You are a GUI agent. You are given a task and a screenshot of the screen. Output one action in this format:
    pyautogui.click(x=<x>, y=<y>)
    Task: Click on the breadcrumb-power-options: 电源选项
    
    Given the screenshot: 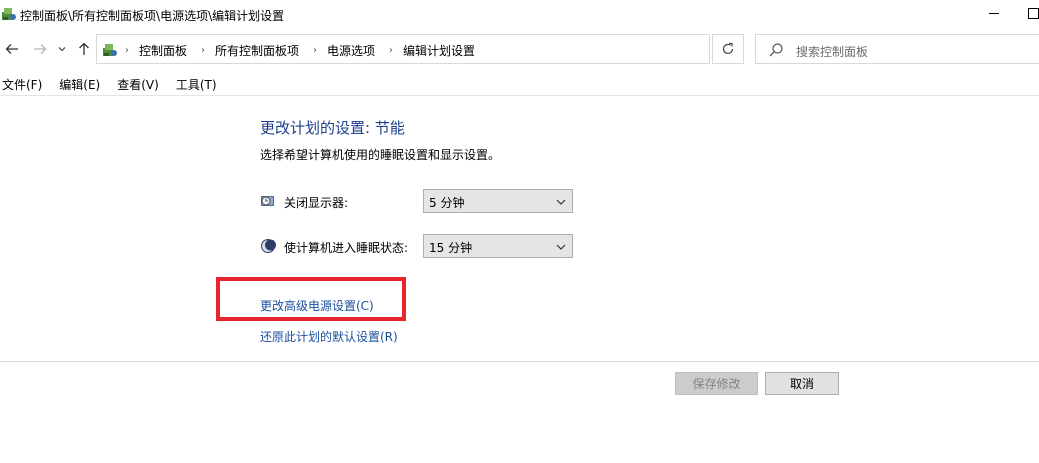 What is the action you would take?
    pyautogui.click(x=351, y=50)
    